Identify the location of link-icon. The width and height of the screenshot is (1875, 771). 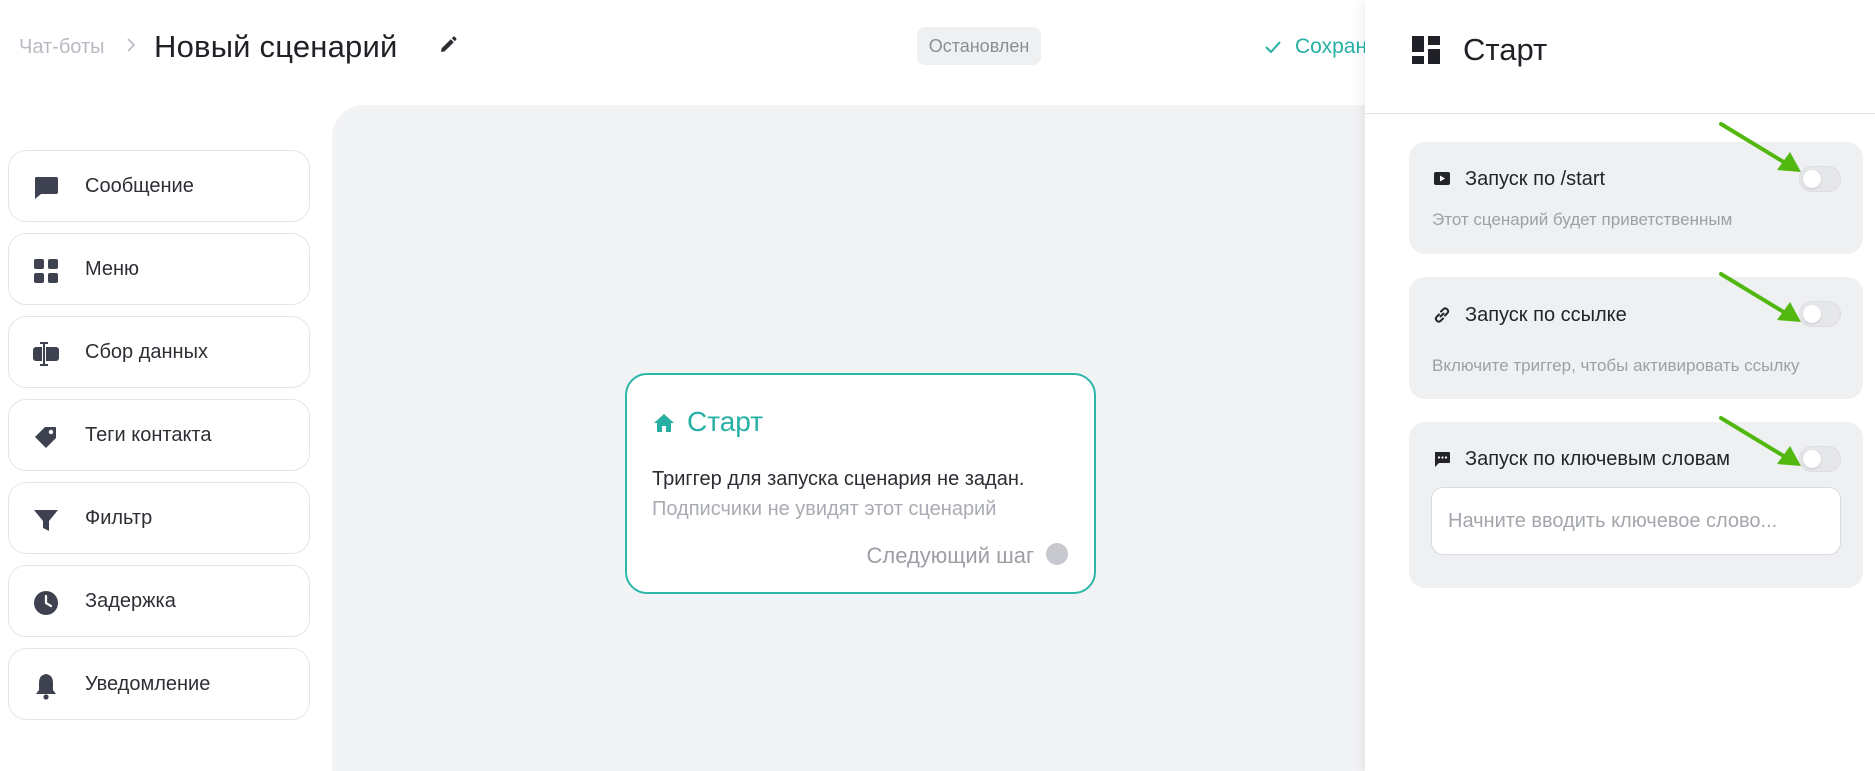
(1442, 315).